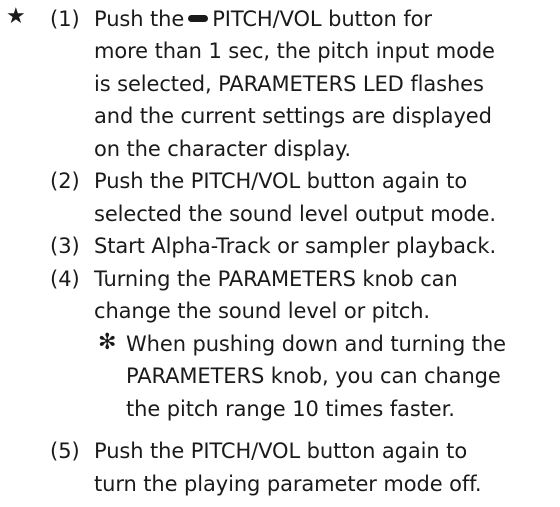  What do you see at coordinates (289, 84) in the screenshot?
I see `step-1-line-3: is selected, PARAMETERS LED flashes` at bounding box center [289, 84].